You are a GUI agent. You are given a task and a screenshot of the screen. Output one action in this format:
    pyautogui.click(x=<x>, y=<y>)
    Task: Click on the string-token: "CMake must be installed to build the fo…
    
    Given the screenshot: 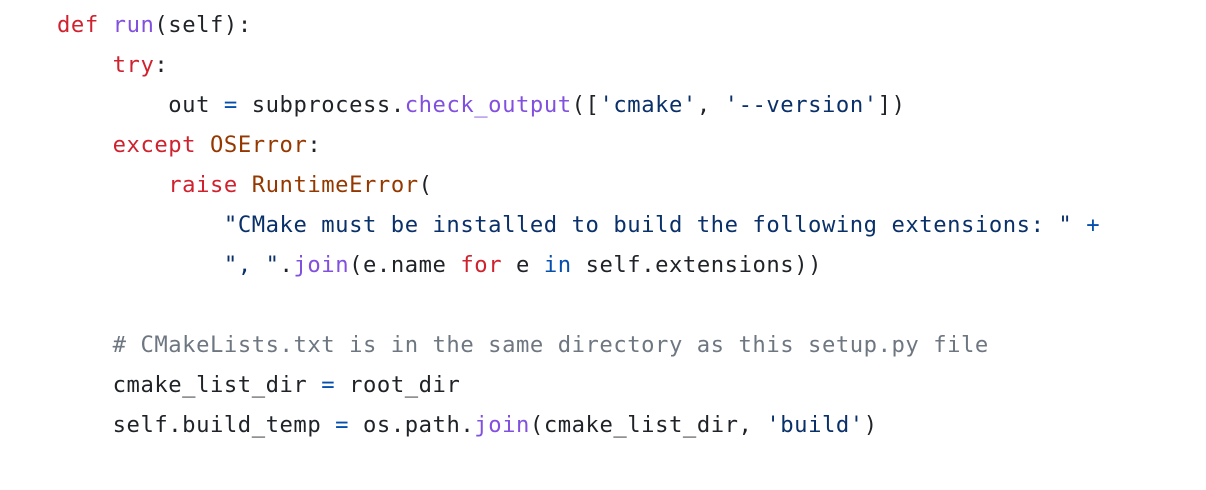 What is the action you would take?
    pyautogui.click(x=648, y=225)
    